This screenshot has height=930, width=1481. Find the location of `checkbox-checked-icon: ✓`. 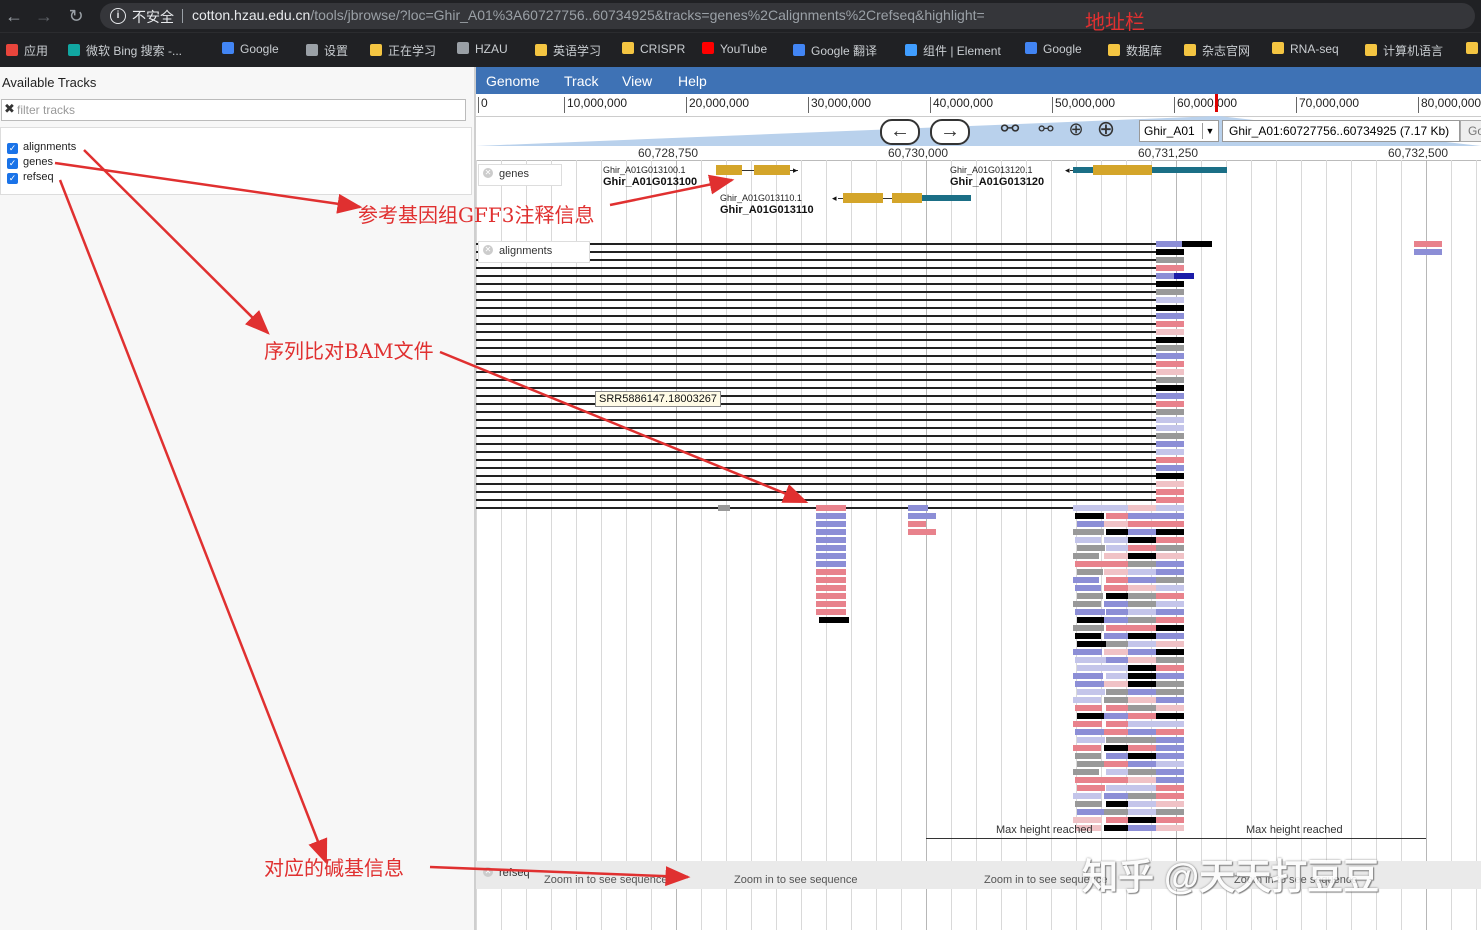

checkbox-checked-icon: ✓ is located at coordinates (12, 163).